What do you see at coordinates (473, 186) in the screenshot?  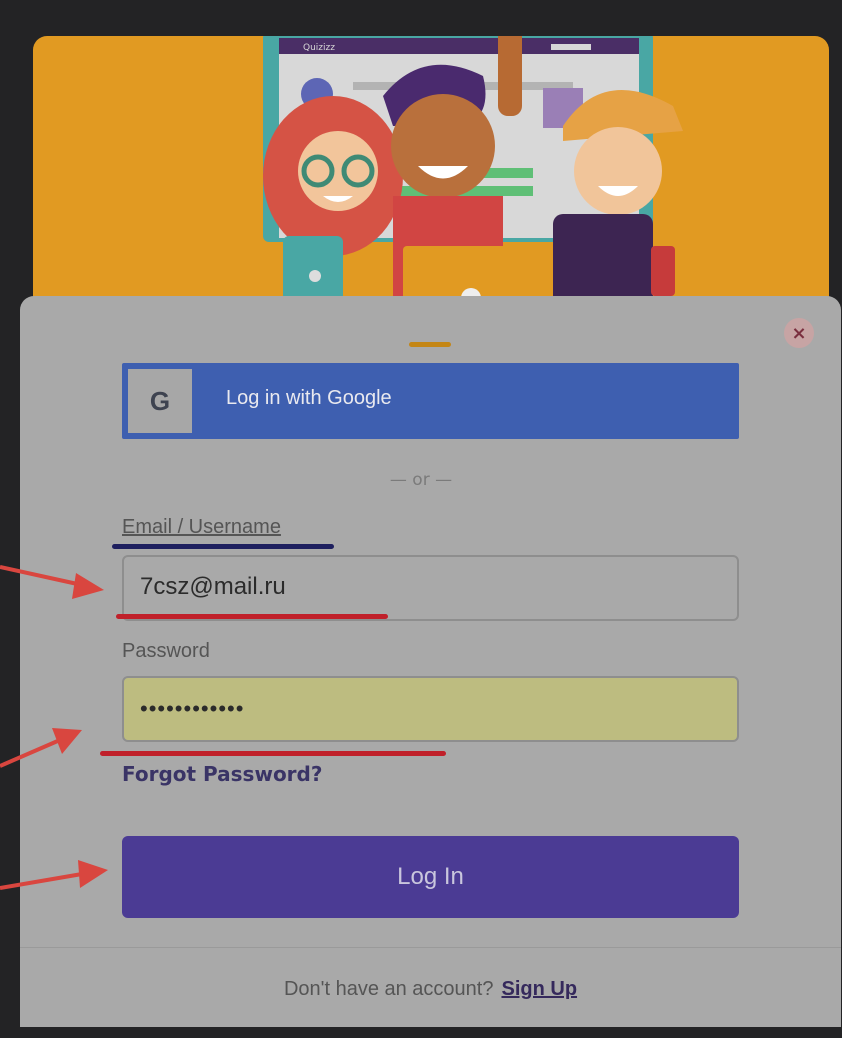 I see `students-illustration: Quizizz` at bounding box center [473, 186].